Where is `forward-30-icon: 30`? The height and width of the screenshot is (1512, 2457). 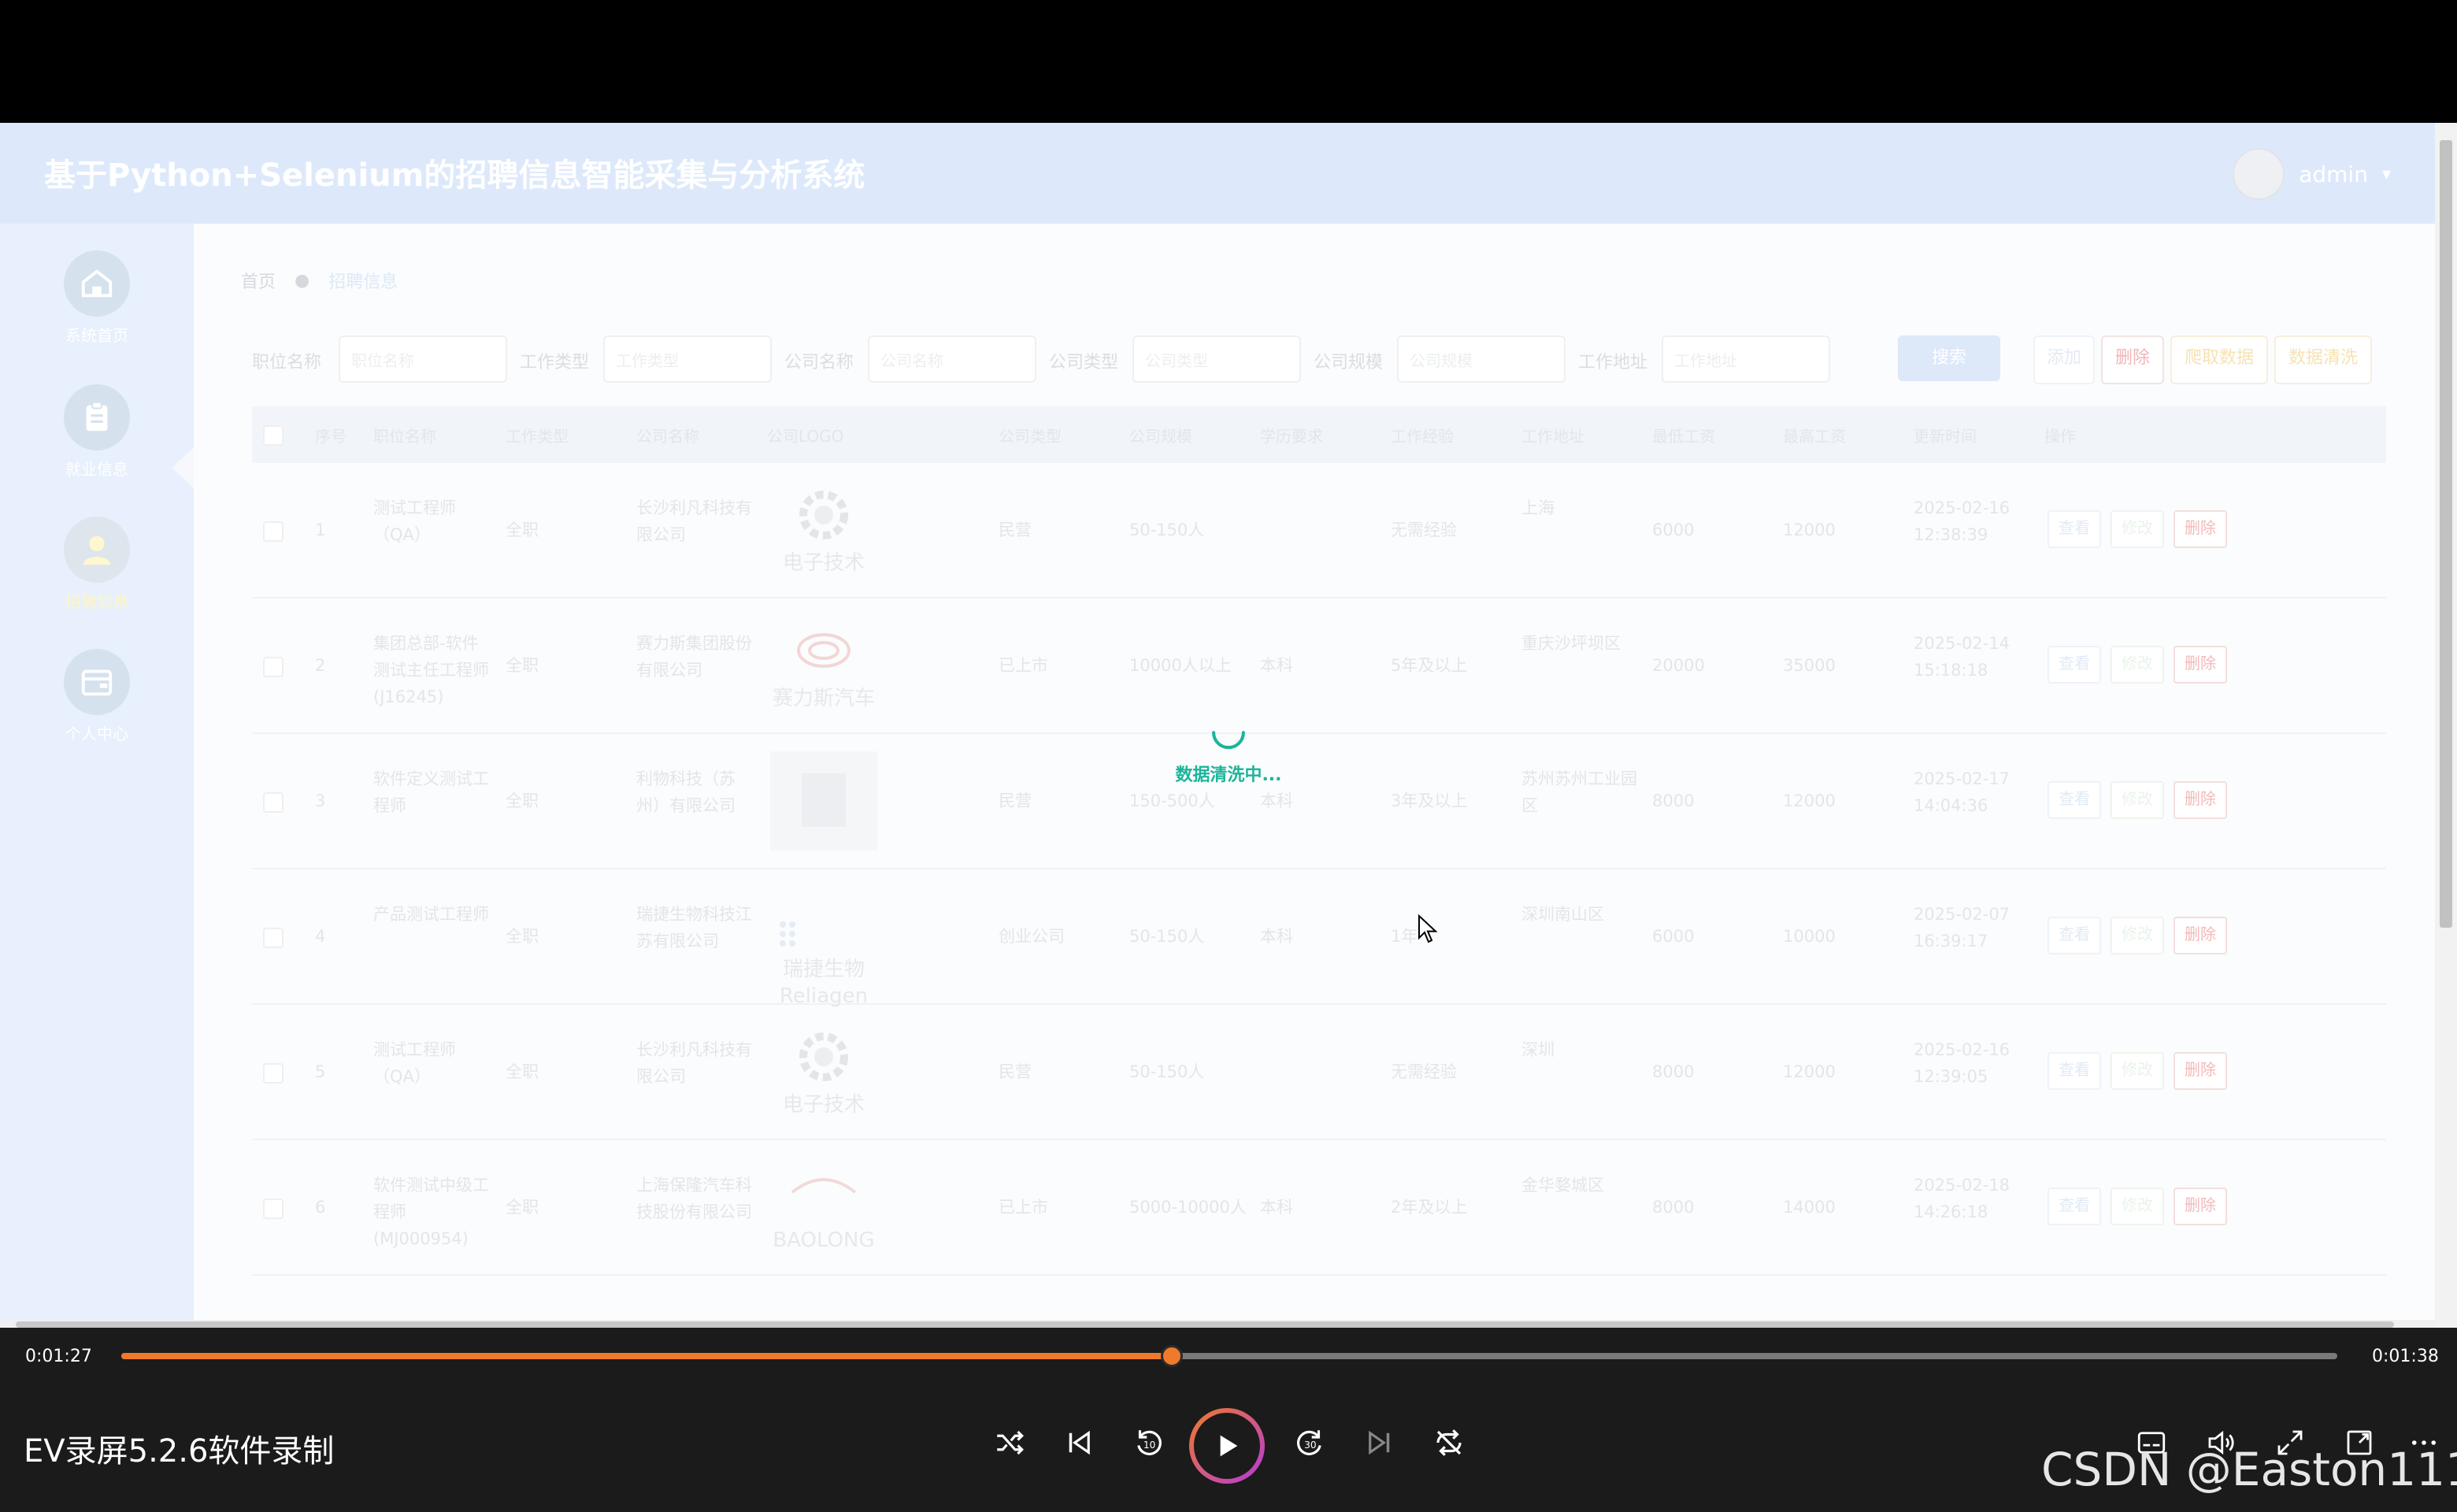 forward-30-icon: 30 is located at coordinates (1310, 1443).